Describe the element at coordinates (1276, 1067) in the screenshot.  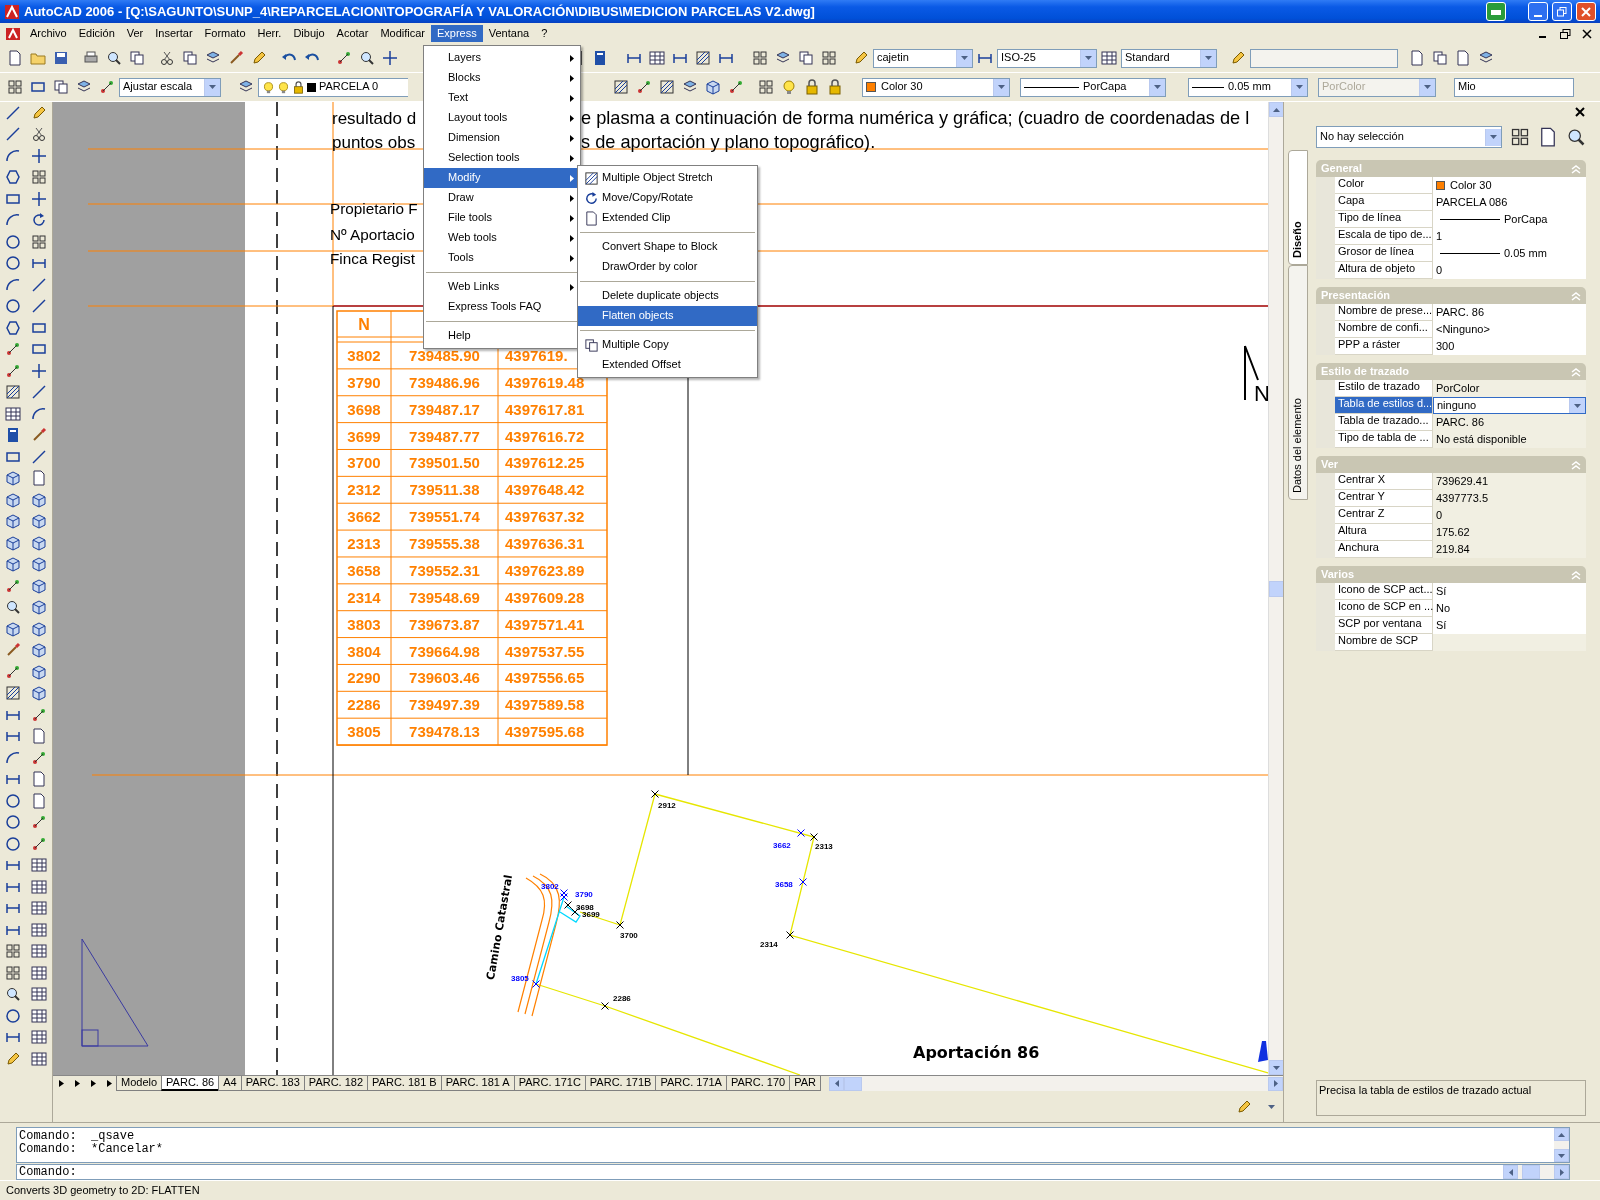
I see `scroll-down-button` at that location.